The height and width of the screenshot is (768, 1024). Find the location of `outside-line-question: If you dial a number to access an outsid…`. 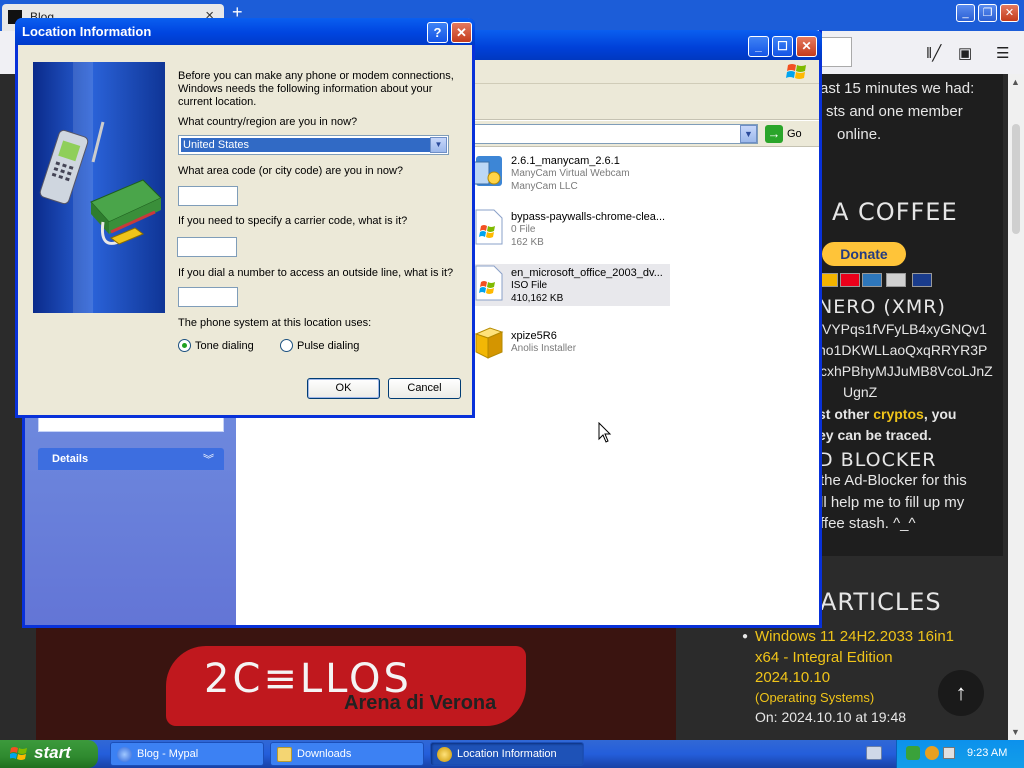

outside-line-question: If you dial a number to access an outsid… is located at coordinates (316, 273).